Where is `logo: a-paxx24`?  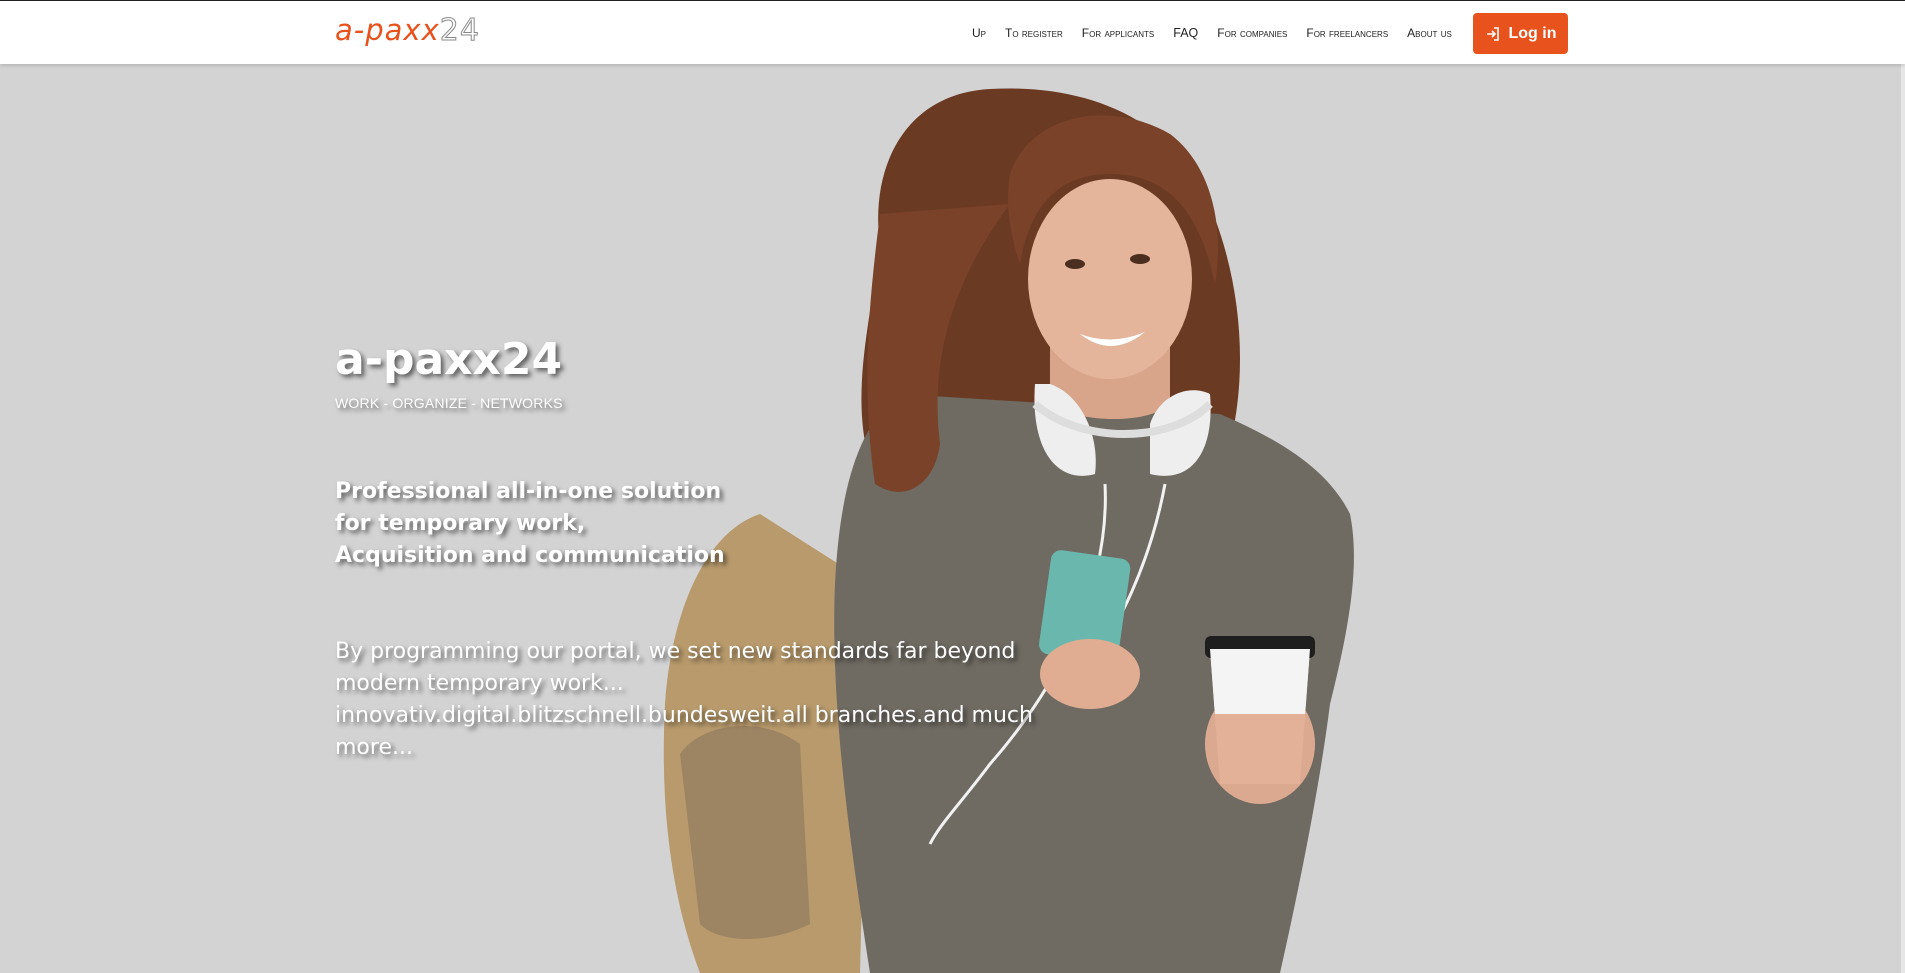 logo: a-paxx24 is located at coordinates (407, 30).